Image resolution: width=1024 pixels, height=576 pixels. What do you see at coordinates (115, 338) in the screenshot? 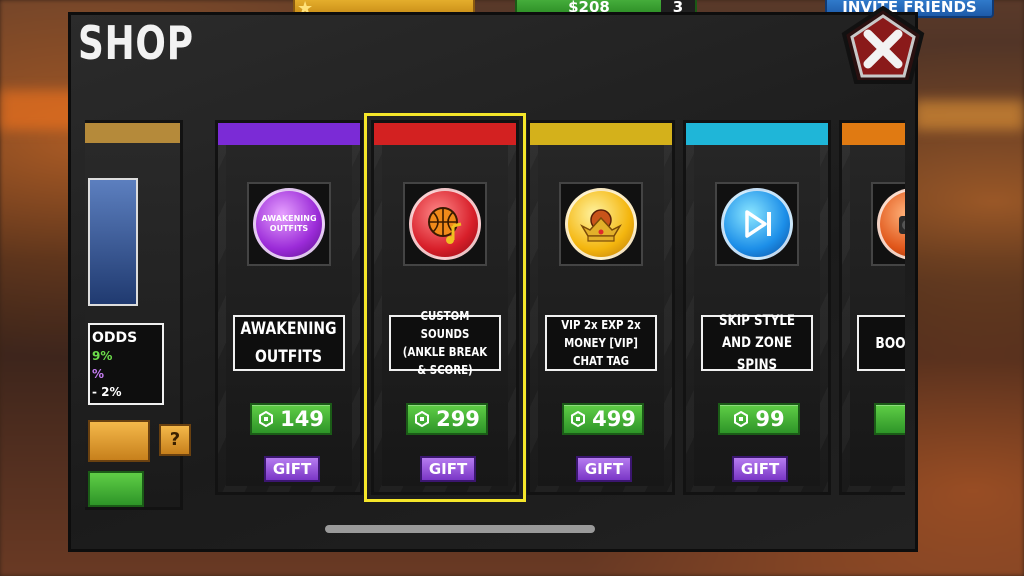
I see `odds-label: ODDS` at bounding box center [115, 338].